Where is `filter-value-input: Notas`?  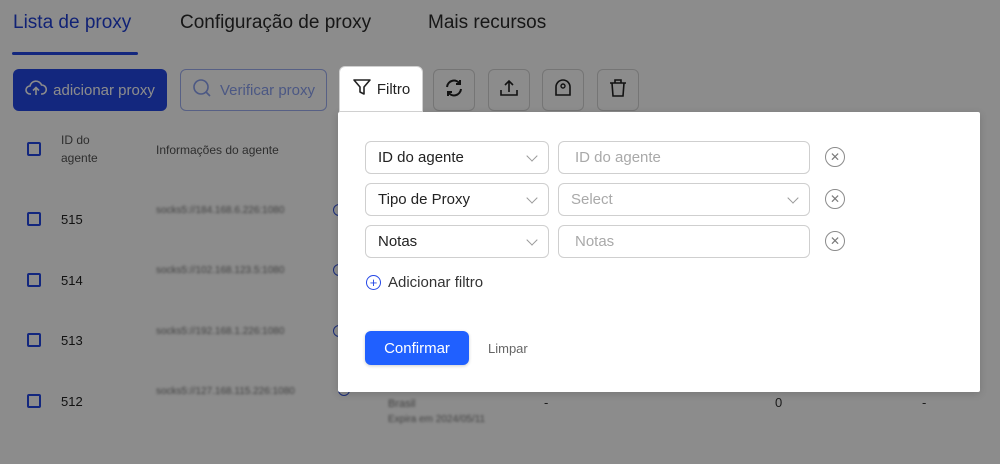 filter-value-input: Notas is located at coordinates (684, 241).